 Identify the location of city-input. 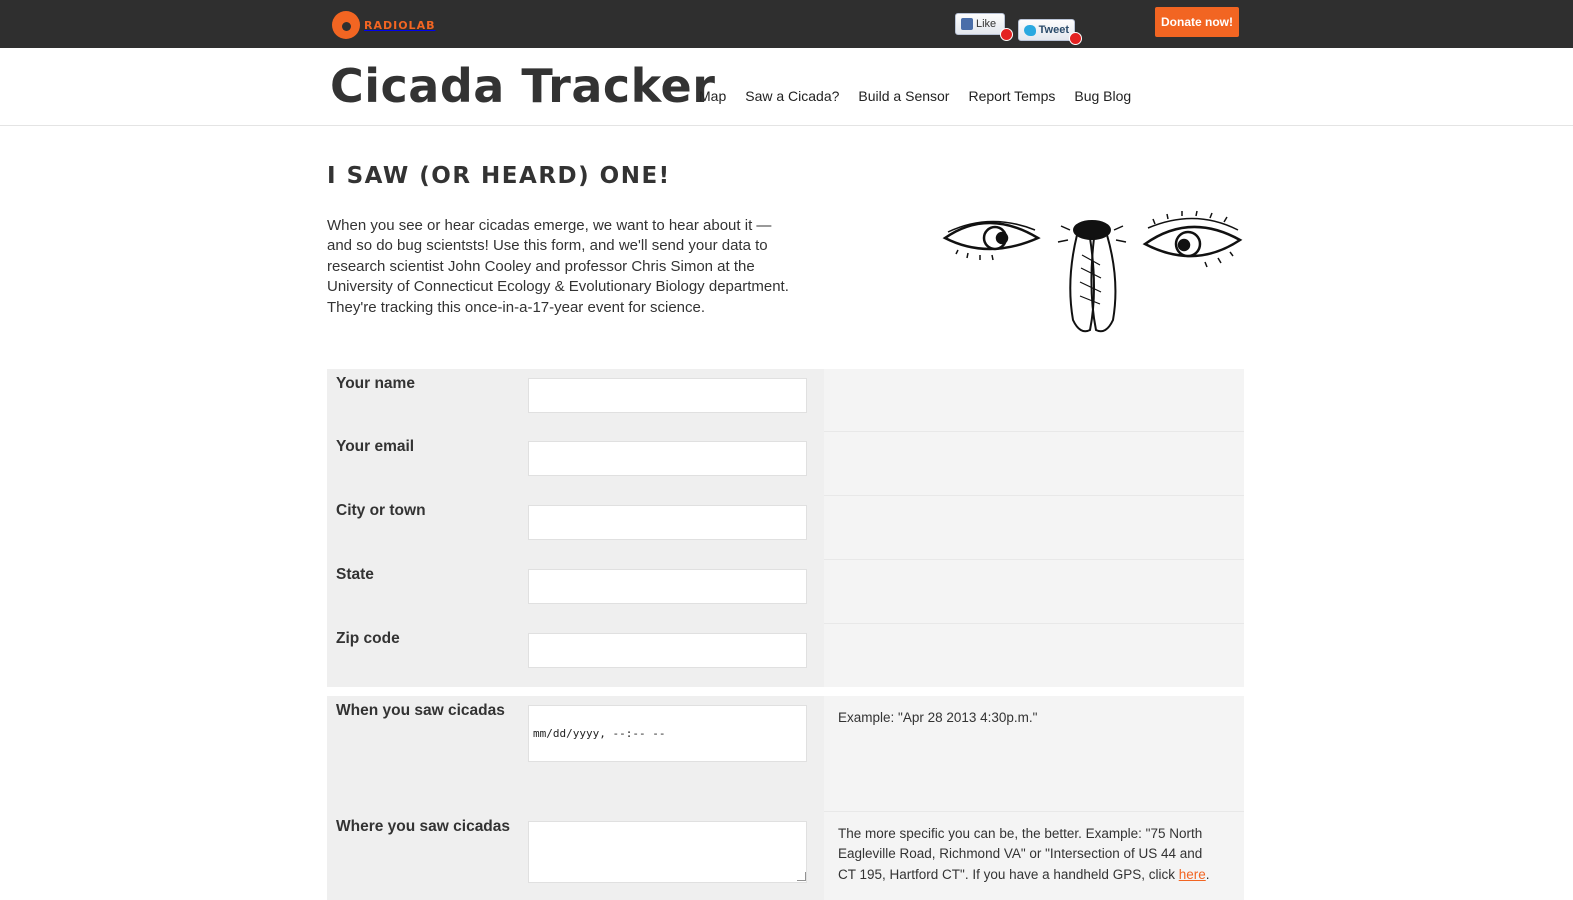
(667, 522).